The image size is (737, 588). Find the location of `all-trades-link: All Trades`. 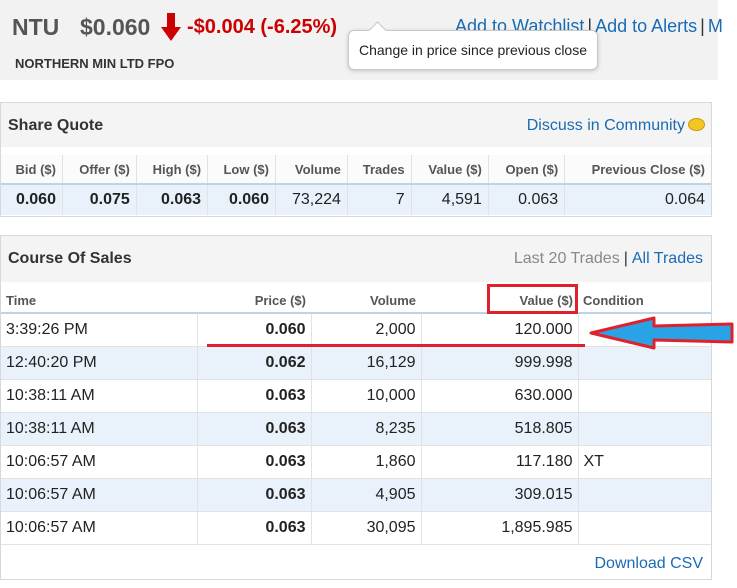

all-trades-link: All Trades is located at coordinates (667, 258).